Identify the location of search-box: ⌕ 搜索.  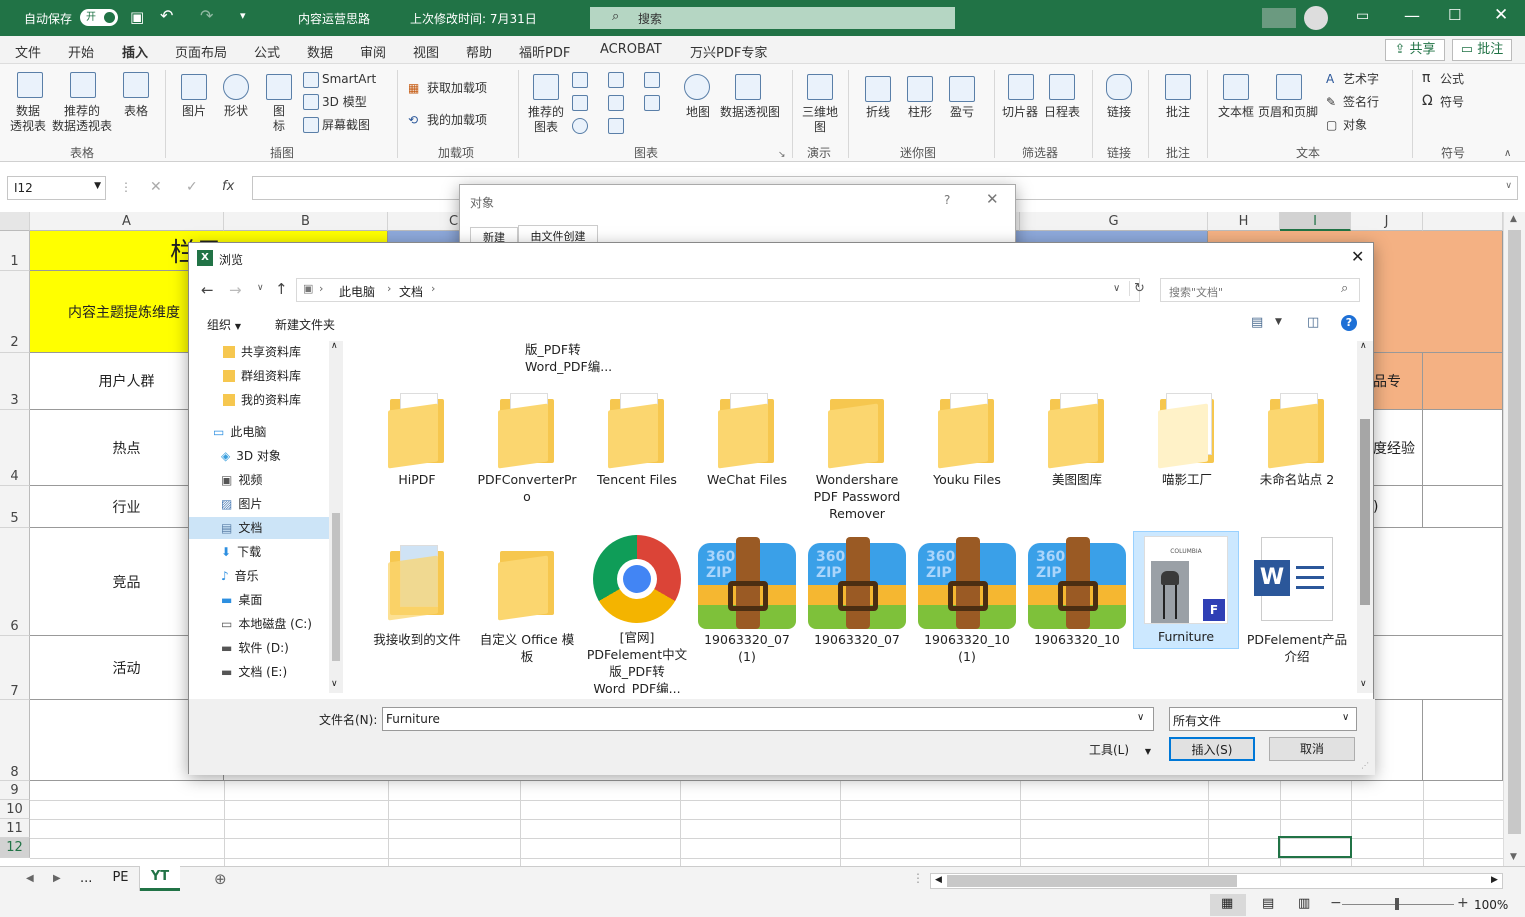
(772, 18).